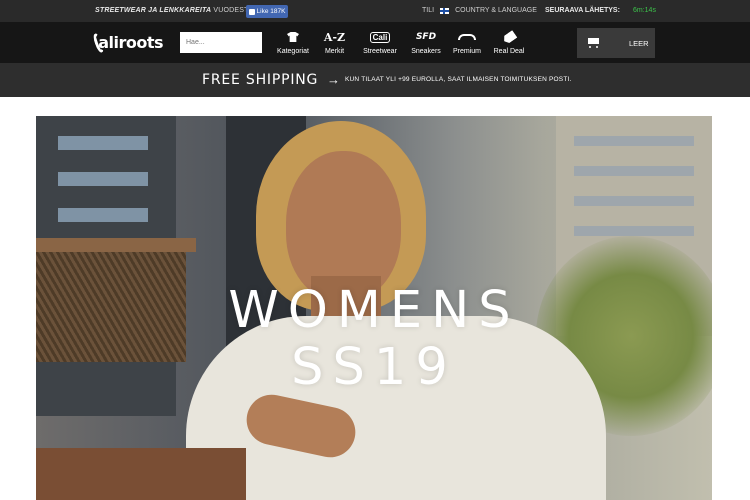 The height and width of the screenshot is (500, 750). What do you see at coordinates (380, 37) in the screenshot?
I see `caliroots-icon: Cali` at bounding box center [380, 37].